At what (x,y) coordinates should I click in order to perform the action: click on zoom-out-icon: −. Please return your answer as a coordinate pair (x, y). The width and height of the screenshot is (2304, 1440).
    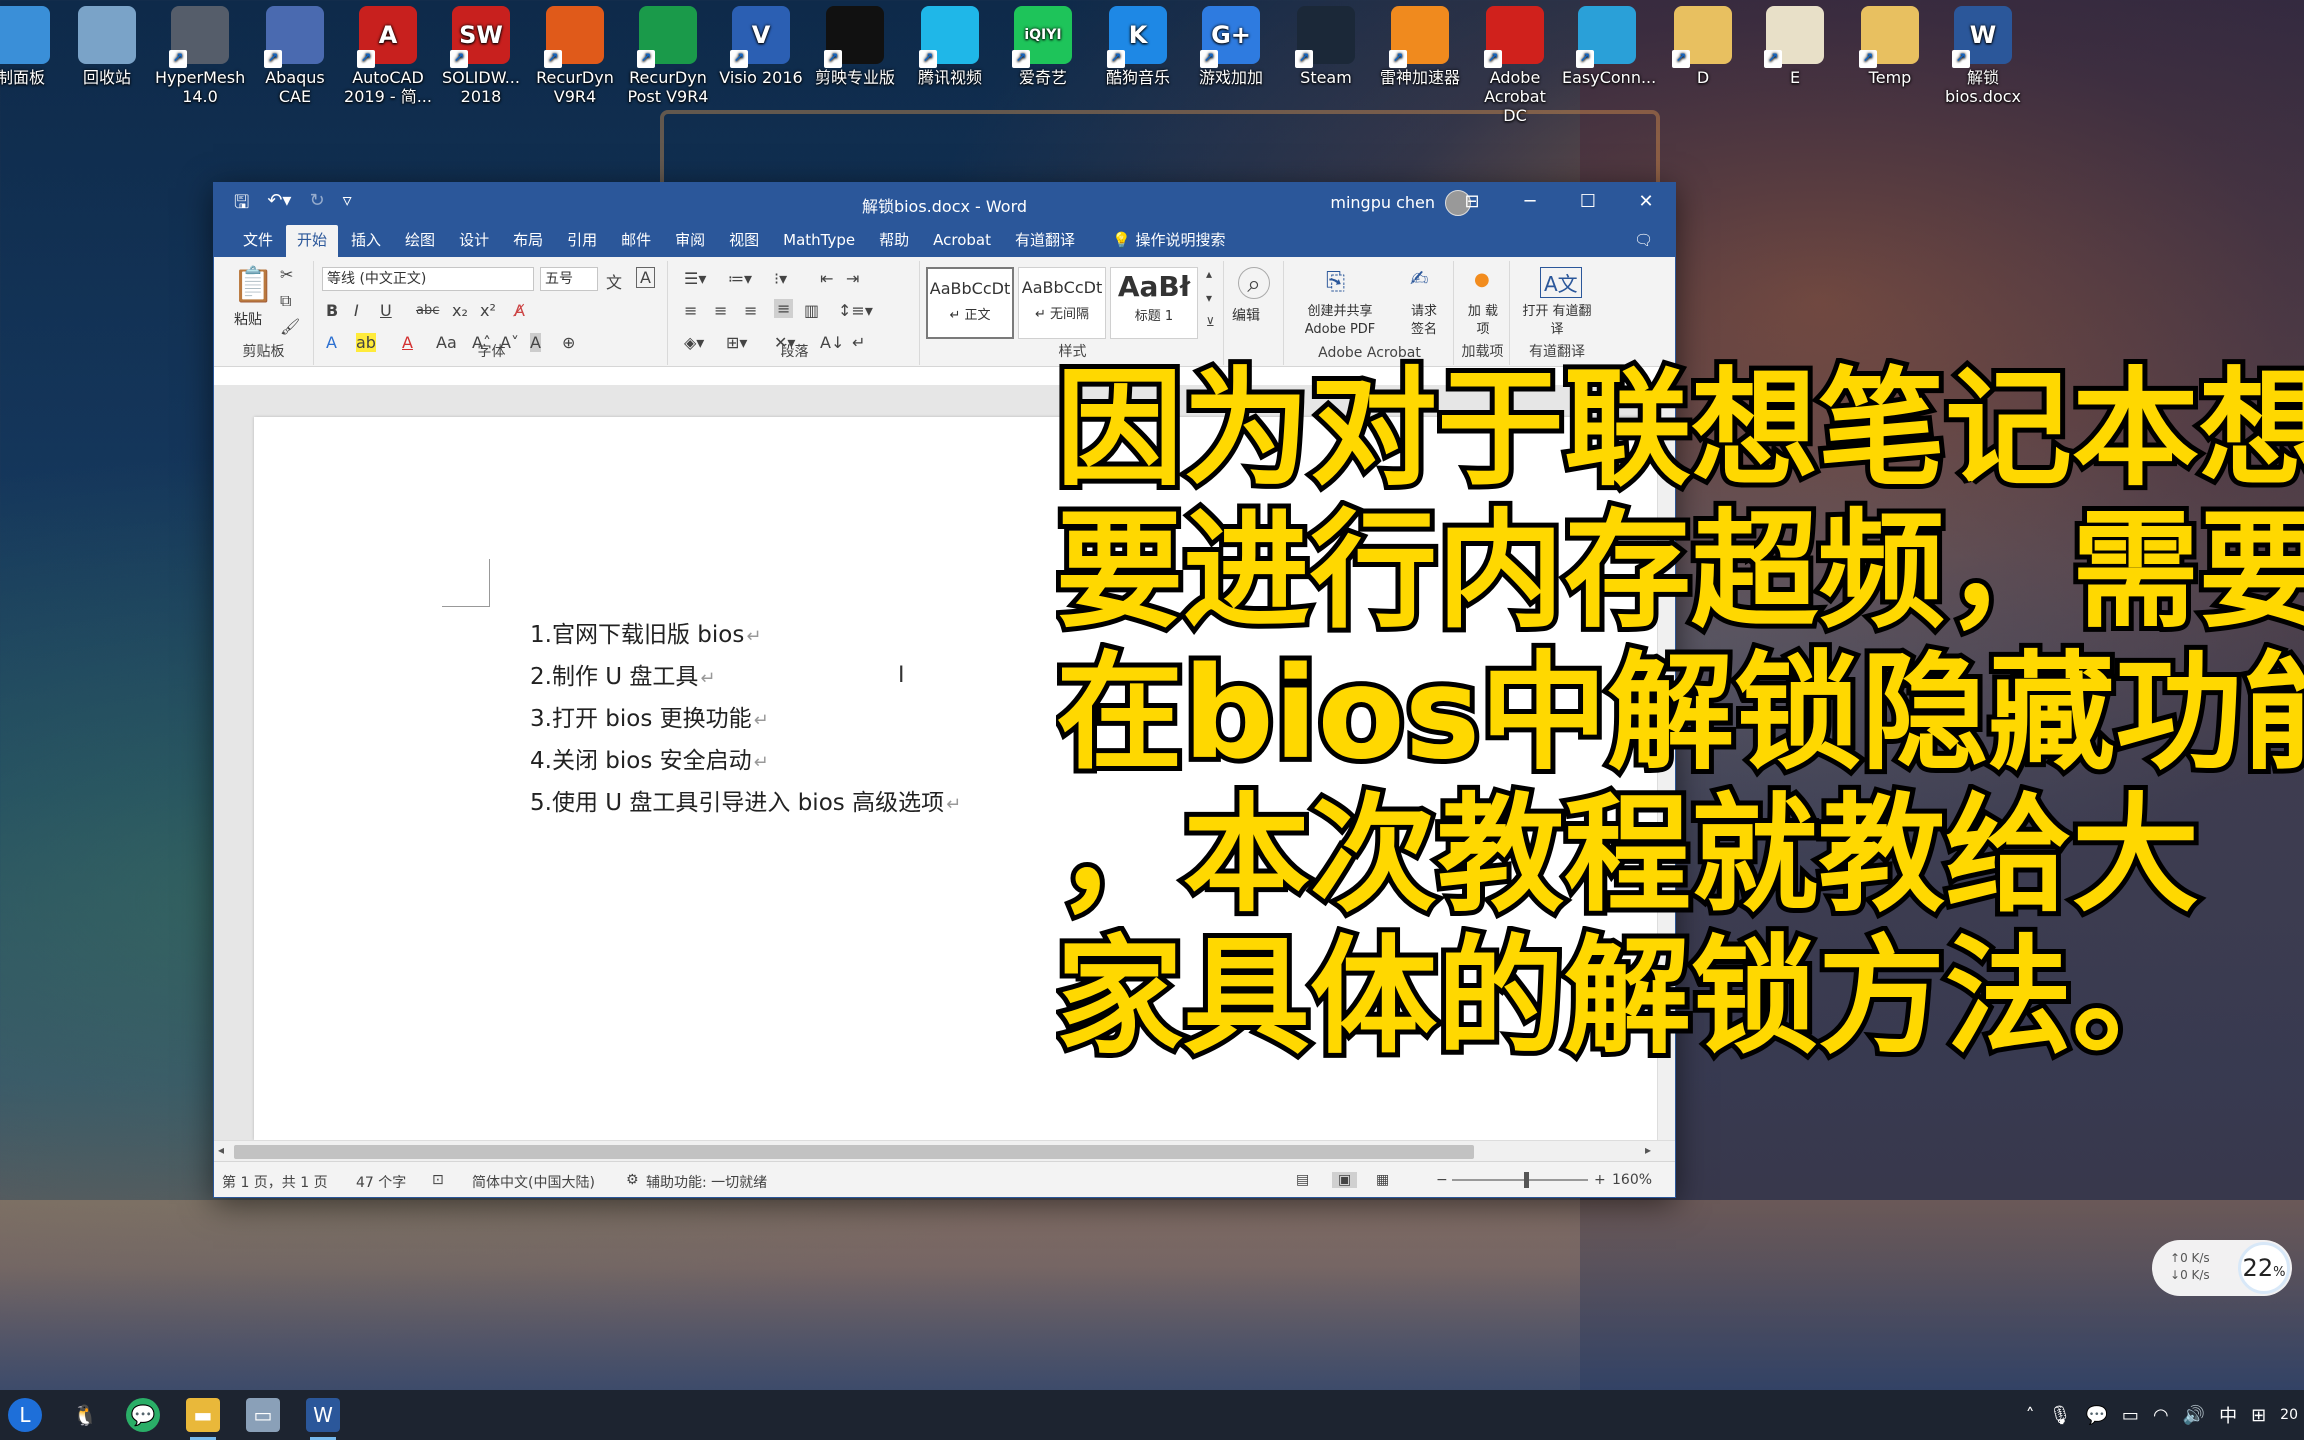
    Looking at the image, I should click on (1442, 1180).